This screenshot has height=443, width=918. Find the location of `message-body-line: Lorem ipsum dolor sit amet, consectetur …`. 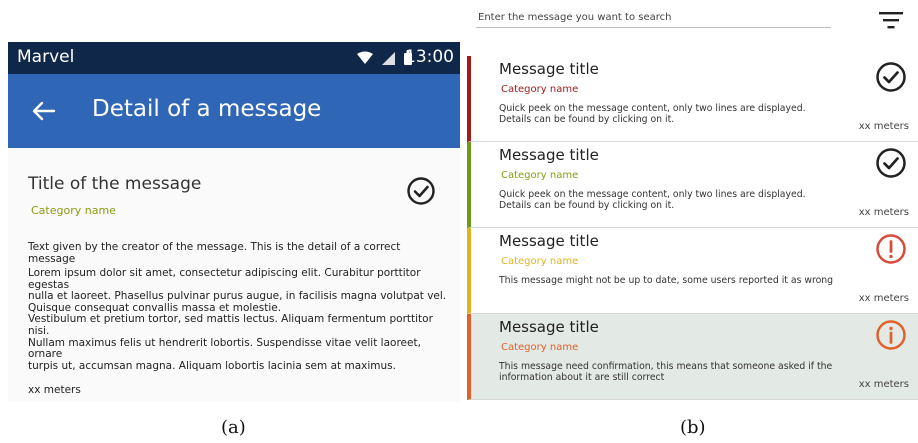

message-body-line: Lorem ipsum dolor sit amet, consectetur … is located at coordinates (224, 279).